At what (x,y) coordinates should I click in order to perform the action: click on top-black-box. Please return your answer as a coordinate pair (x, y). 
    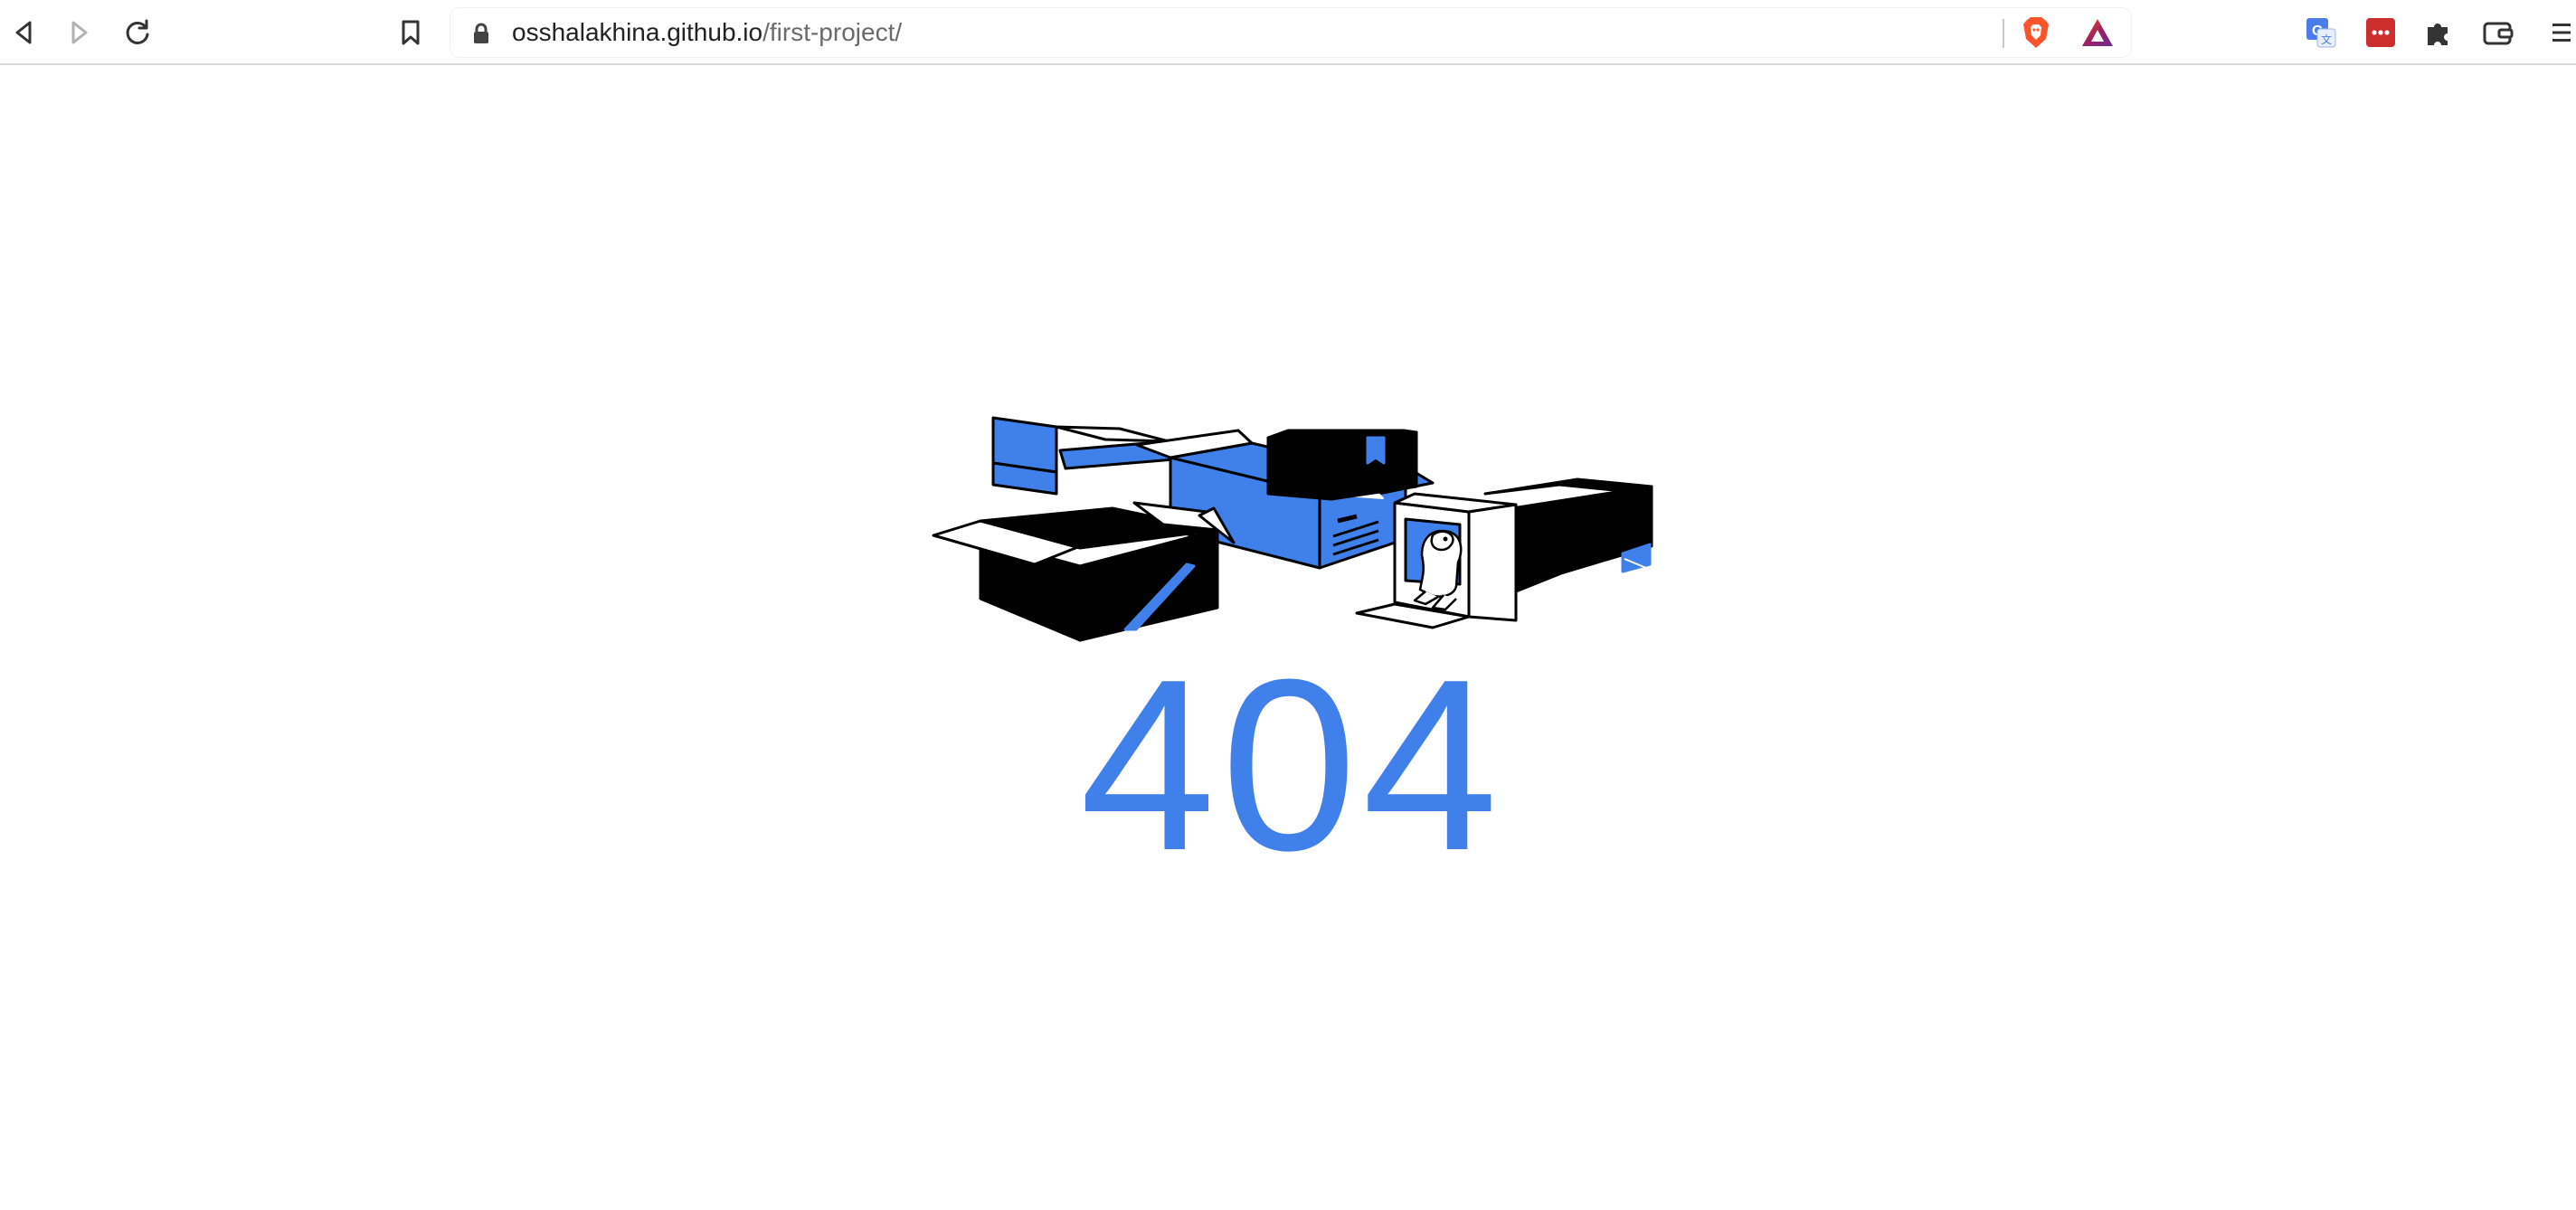
    Looking at the image, I should click on (1342, 465).